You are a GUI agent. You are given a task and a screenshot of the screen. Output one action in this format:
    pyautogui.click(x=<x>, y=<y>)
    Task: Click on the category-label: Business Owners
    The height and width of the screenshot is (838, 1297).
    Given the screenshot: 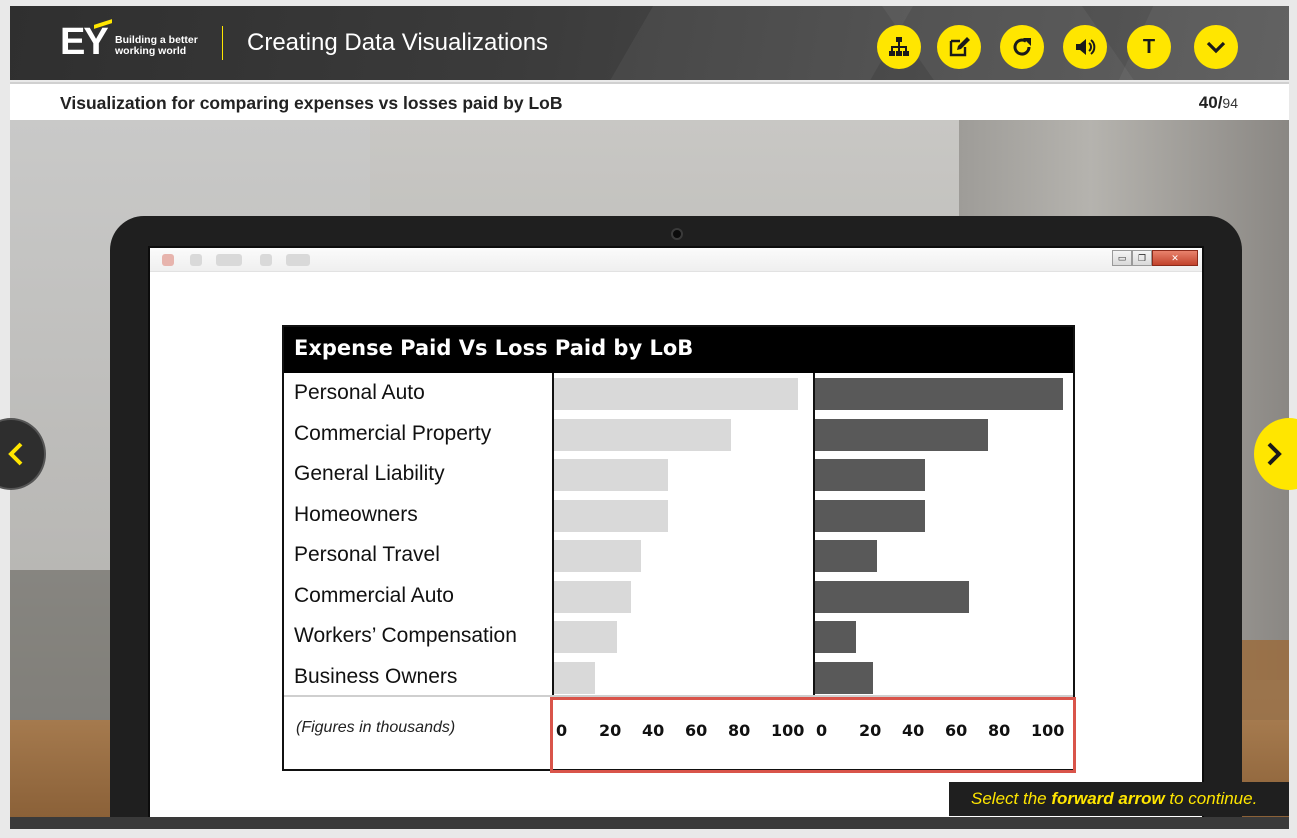 What is the action you would take?
    pyautogui.click(x=376, y=676)
    